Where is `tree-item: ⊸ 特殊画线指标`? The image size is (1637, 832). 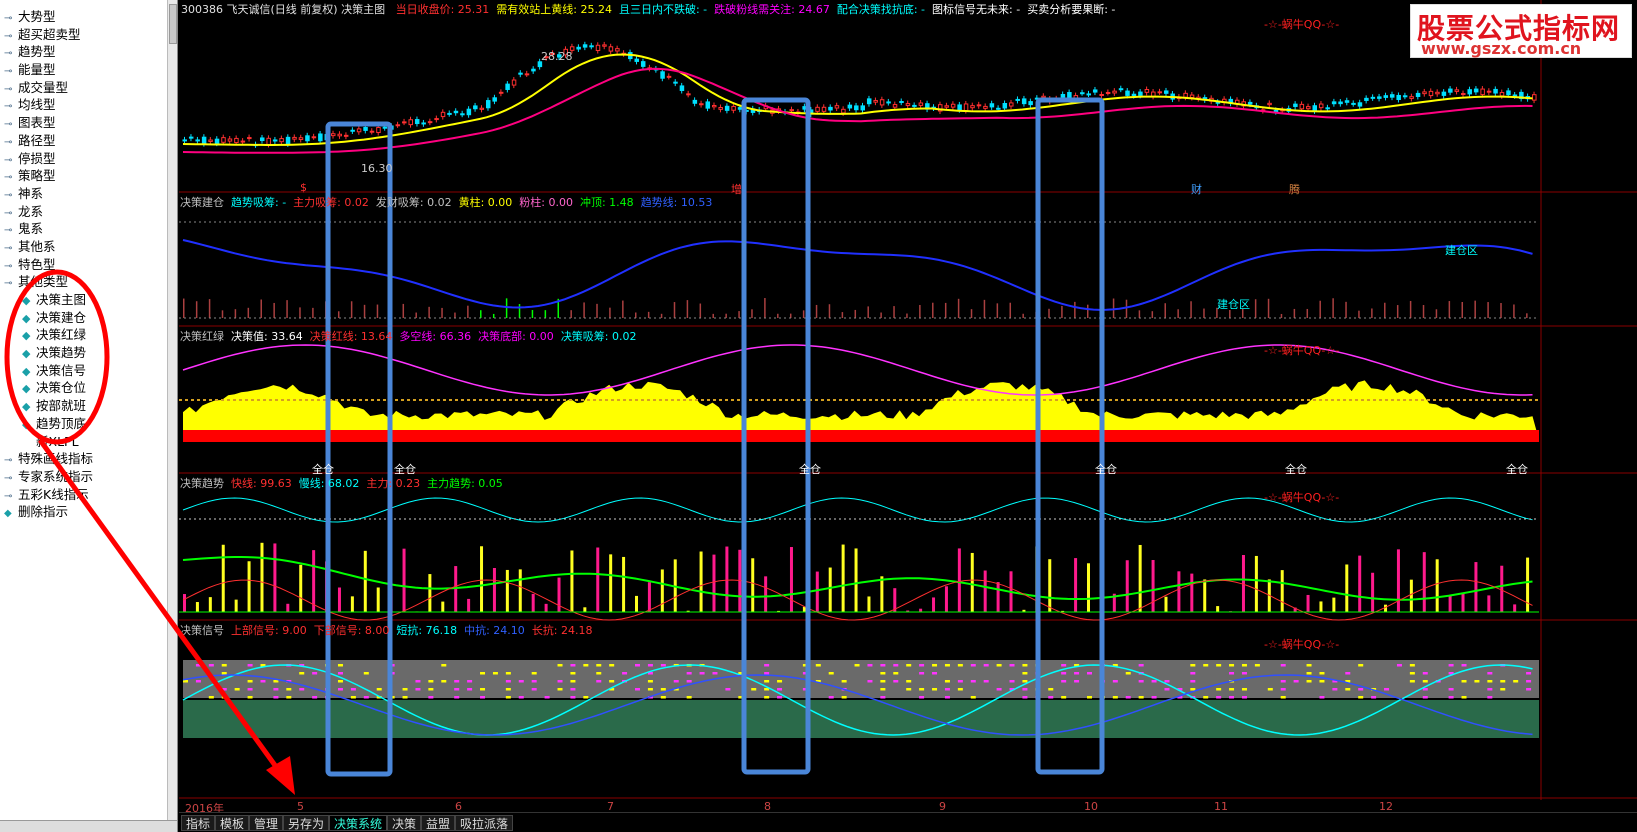 tree-item: ⊸ 特殊画线指标 is located at coordinates (84, 459).